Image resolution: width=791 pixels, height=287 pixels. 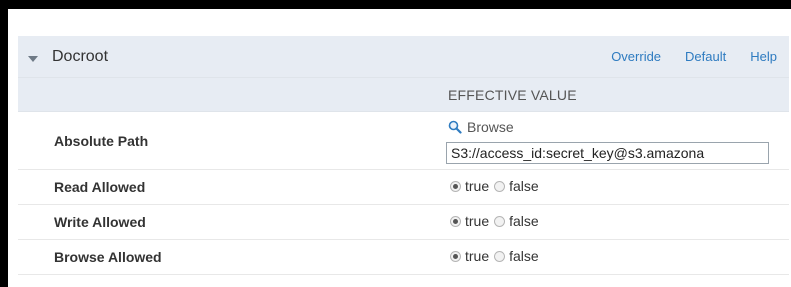 I want to click on absolute-path-input, so click(x=607, y=153).